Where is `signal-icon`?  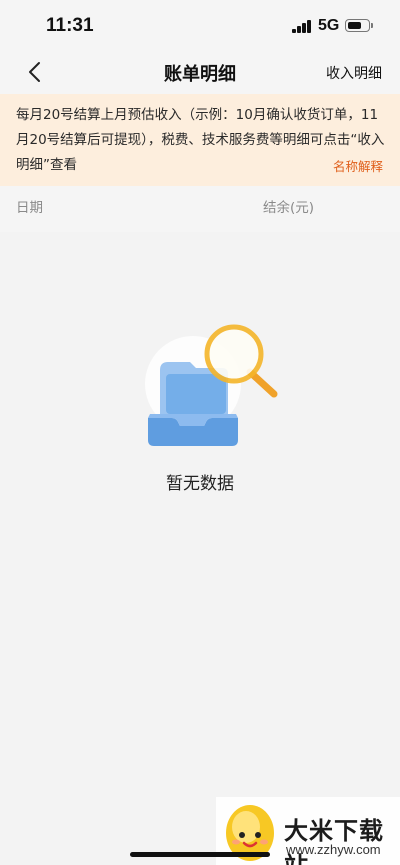
signal-icon is located at coordinates (302, 26).